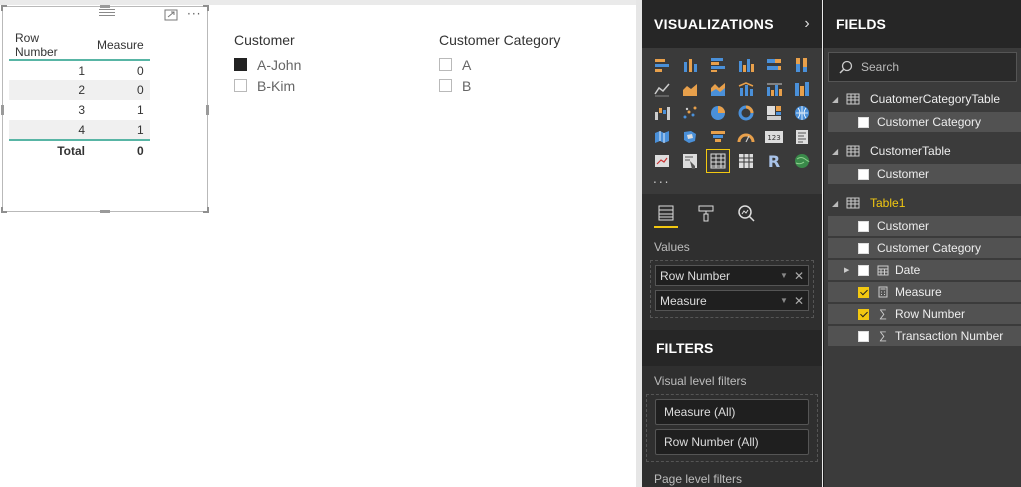 The width and height of the screenshot is (1021, 487). What do you see at coordinates (662, 113) in the screenshot?
I see `waterfall-chart-icon` at bounding box center [662, 113].